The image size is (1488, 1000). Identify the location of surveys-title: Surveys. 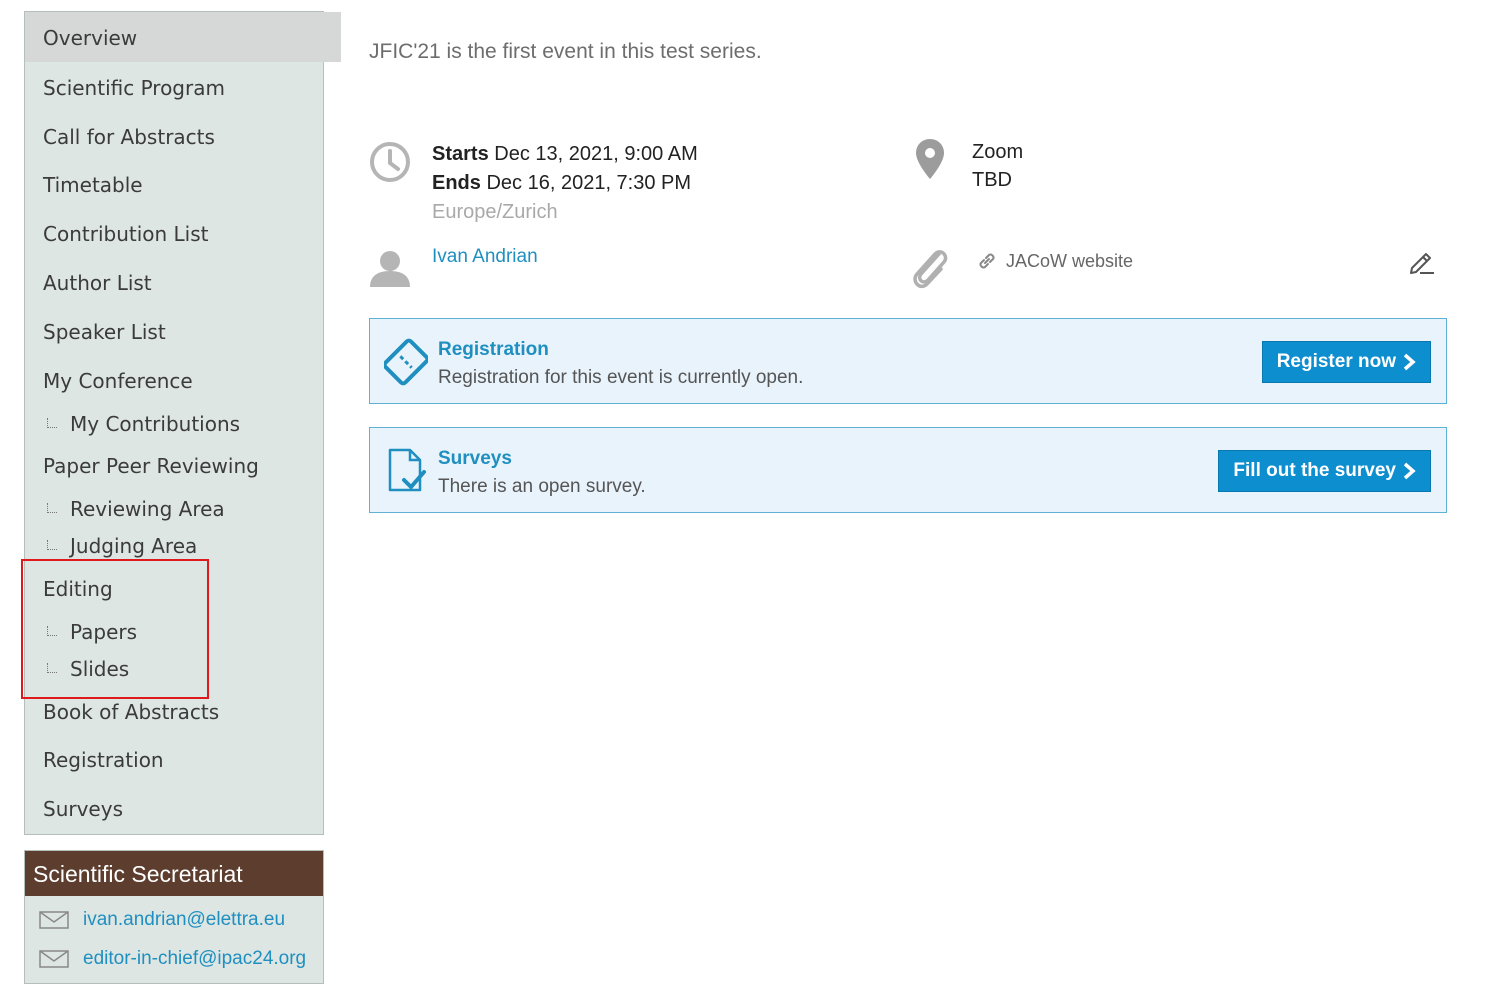
(475, 458).